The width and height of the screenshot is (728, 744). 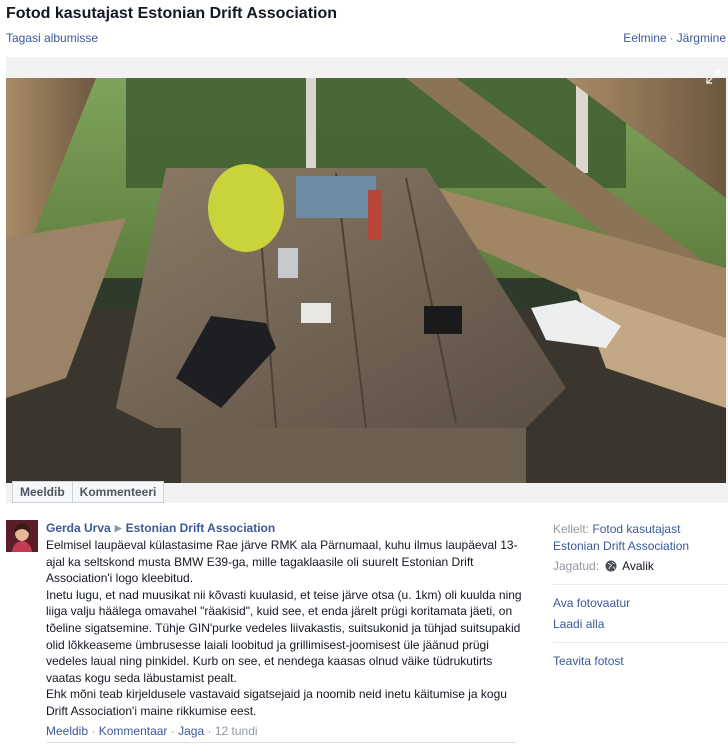 What do you see at coordinates (67, 731) in the screenshot?
I see `like-link: Meeldib` at bounding box center [67, 731].